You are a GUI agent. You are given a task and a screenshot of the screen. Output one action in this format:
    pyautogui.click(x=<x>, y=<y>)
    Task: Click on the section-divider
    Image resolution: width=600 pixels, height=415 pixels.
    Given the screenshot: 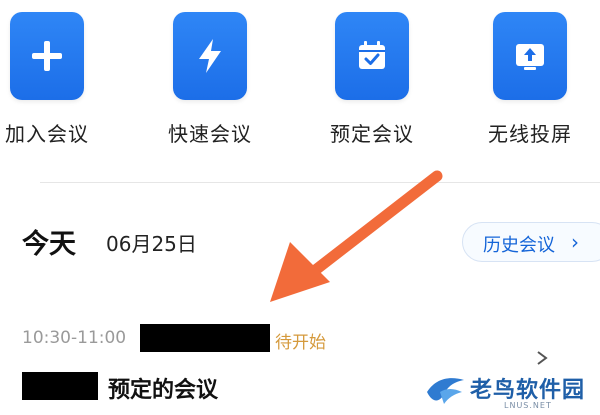 What is the action you would take?
    pyautogui.click(x=320, y=182)
    